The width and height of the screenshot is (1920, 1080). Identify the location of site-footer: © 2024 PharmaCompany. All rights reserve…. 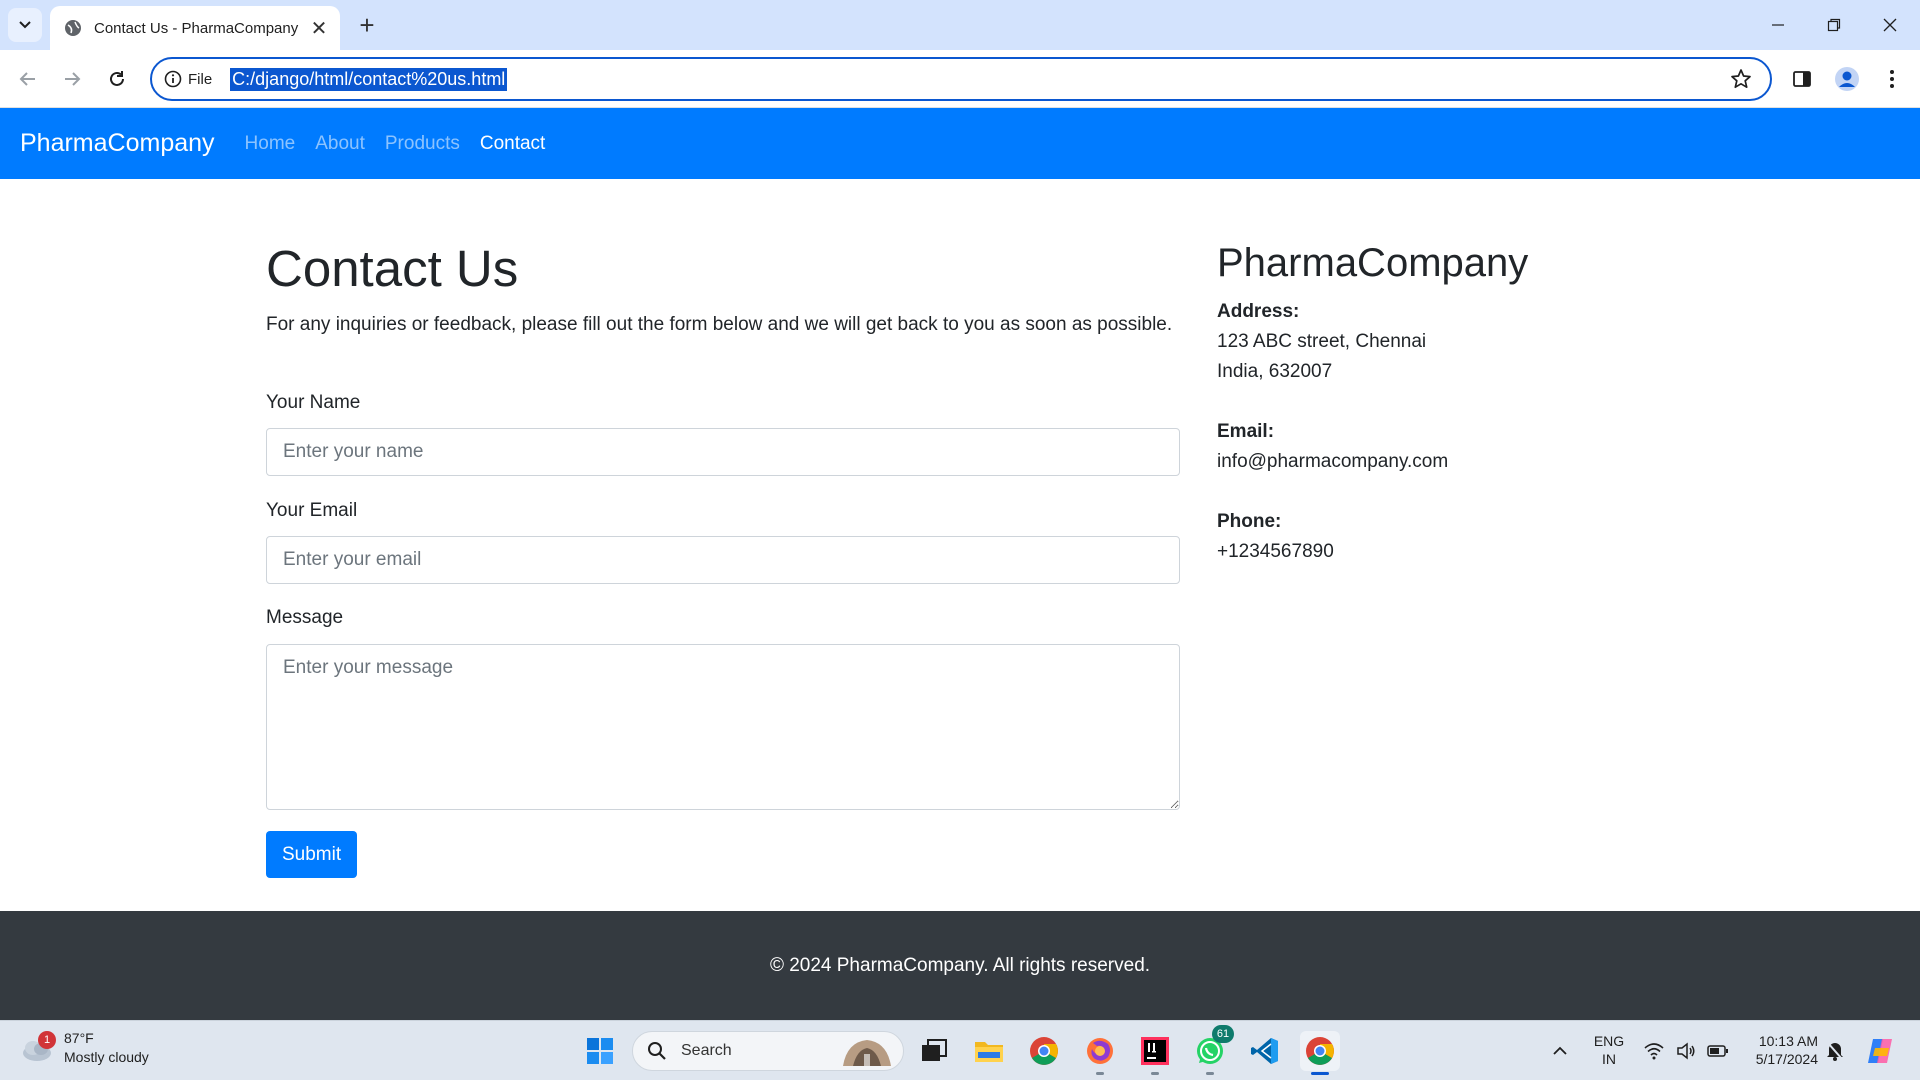
(960, 965).